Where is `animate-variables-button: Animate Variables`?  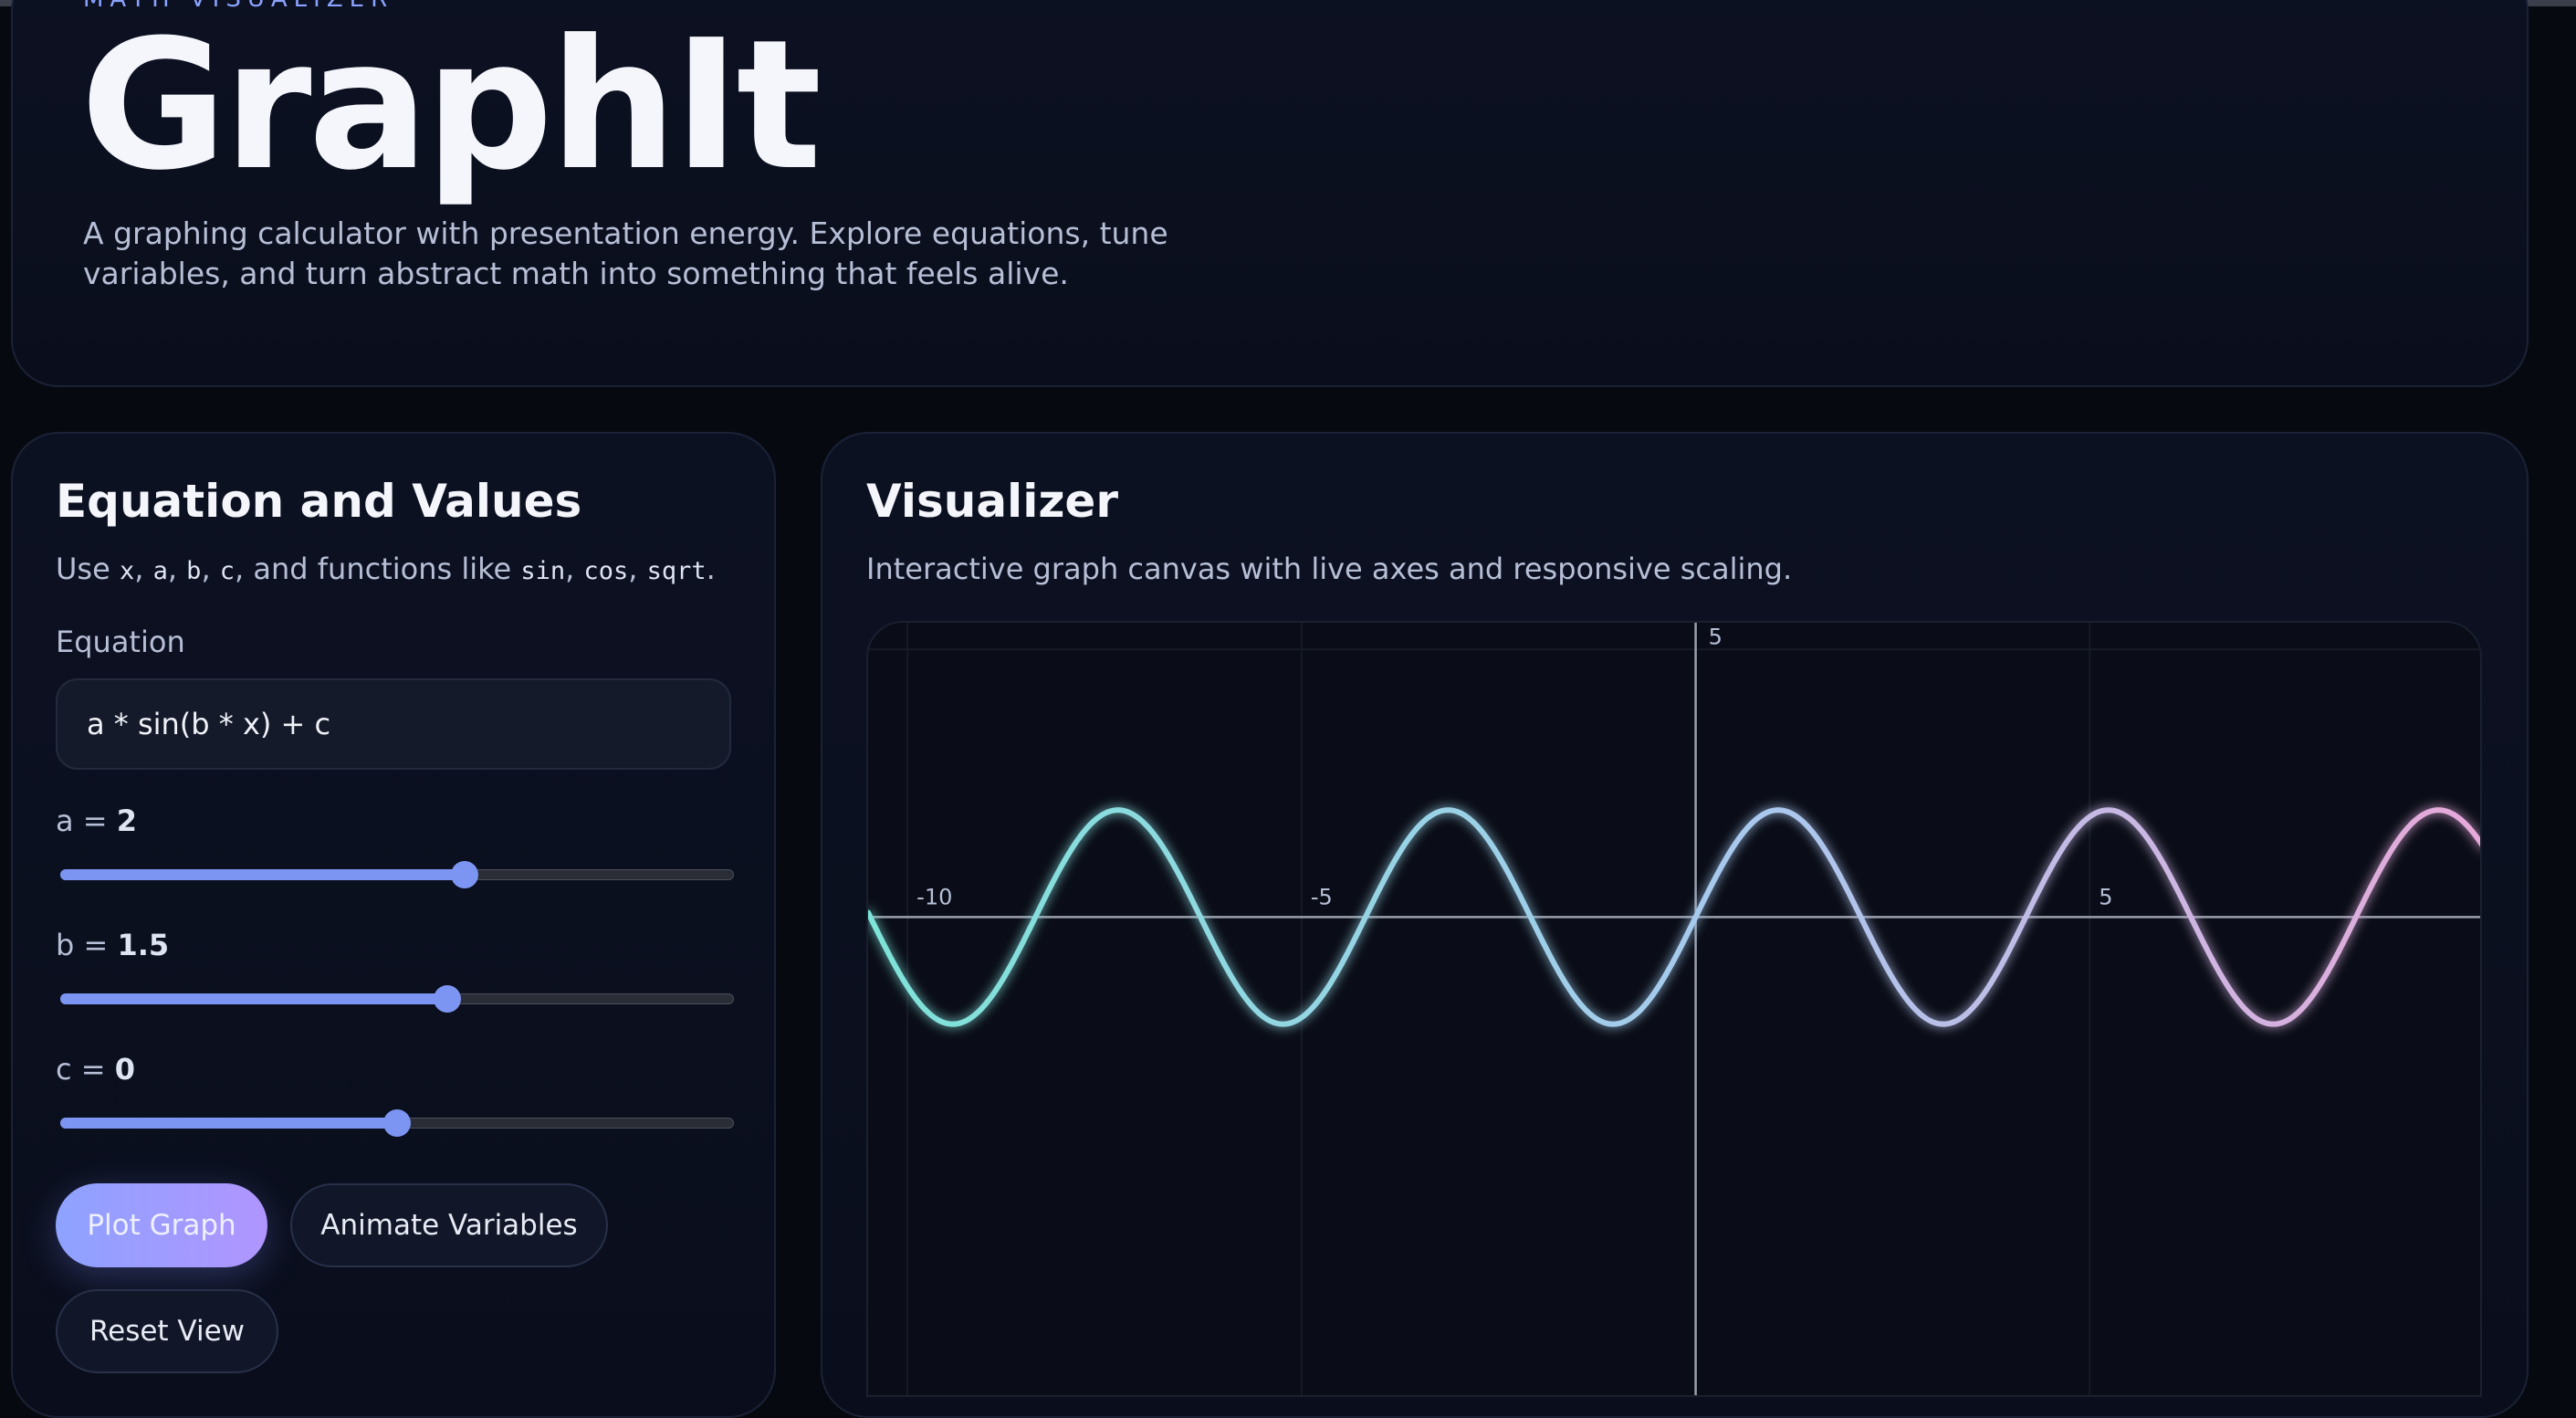
animate-variables-button: Animate Variables is located at coordinates (449, 1225).